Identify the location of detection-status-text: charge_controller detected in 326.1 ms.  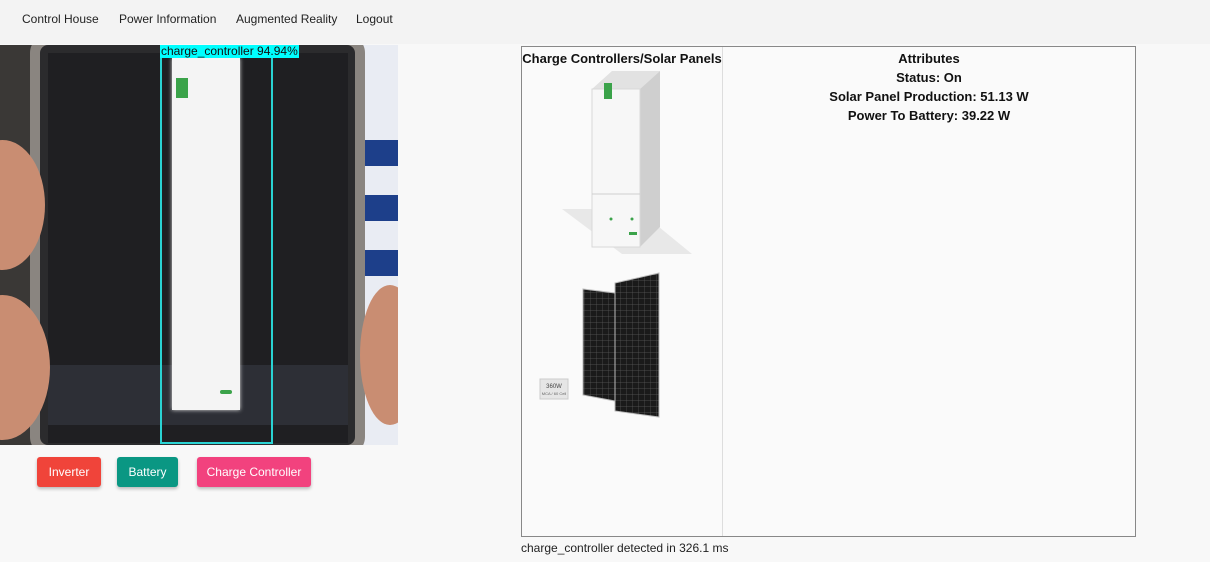
(625, 548).